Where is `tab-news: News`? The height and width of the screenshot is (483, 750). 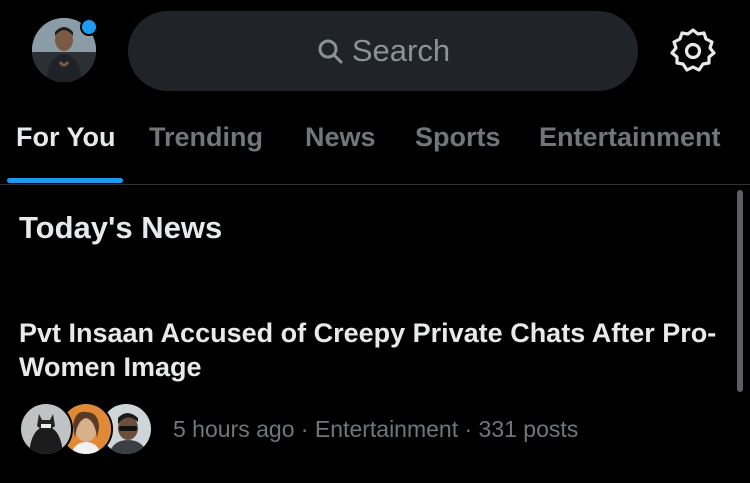
tab-news: News is located at coordinates (340, 137).